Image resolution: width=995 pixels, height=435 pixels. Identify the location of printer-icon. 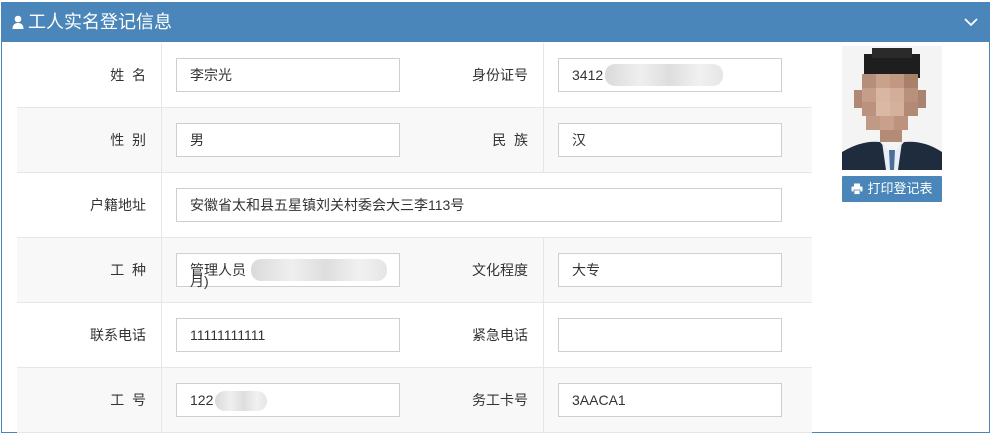
(857, 189).